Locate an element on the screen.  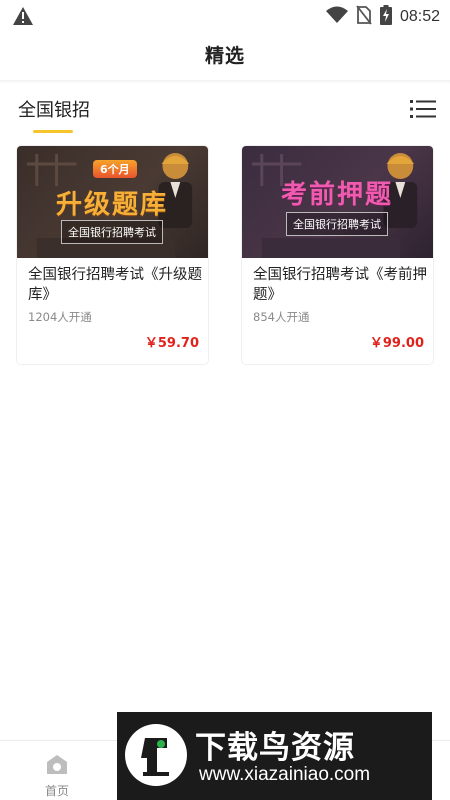
nav-home: 首页 is located at coordinates (57, 772).